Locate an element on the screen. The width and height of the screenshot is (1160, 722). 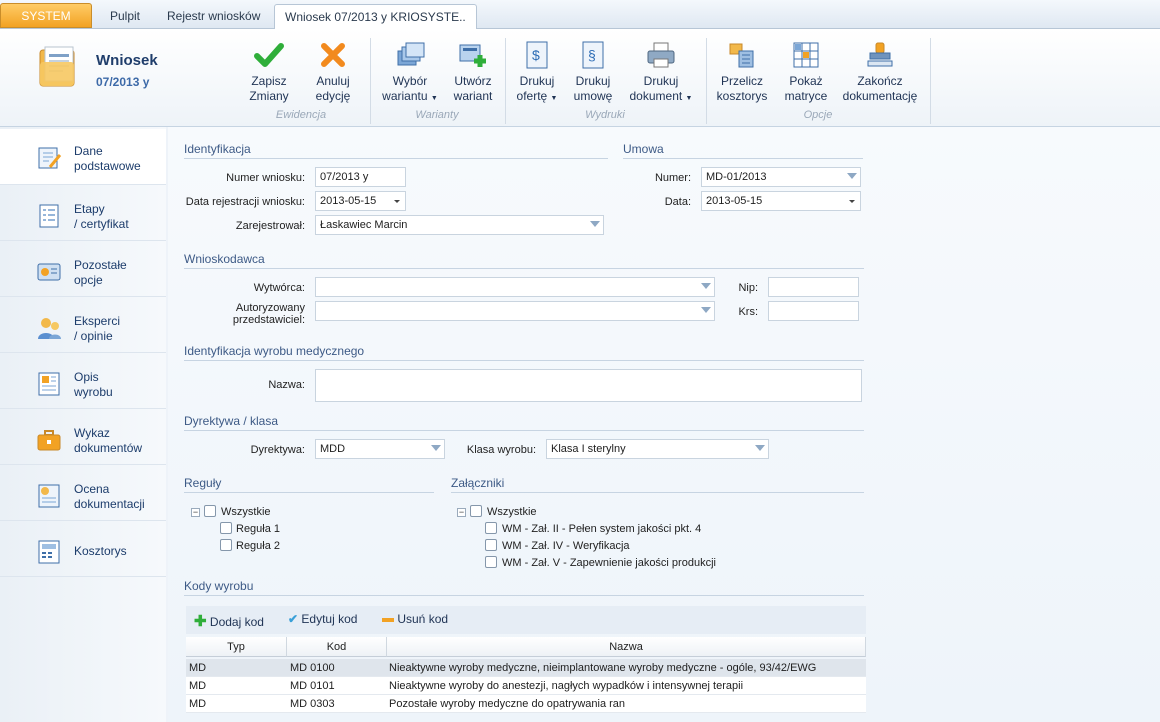
tab-wniosek-active: Wniosek 07/2013 y KRIOSYSTE.. is located at coordinates (375, 17).